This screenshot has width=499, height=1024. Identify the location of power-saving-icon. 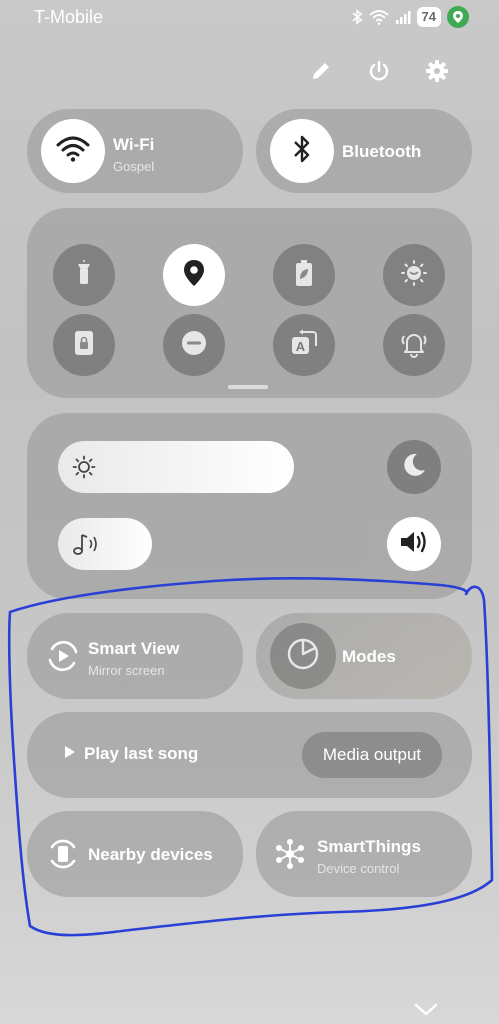
(304, 275).